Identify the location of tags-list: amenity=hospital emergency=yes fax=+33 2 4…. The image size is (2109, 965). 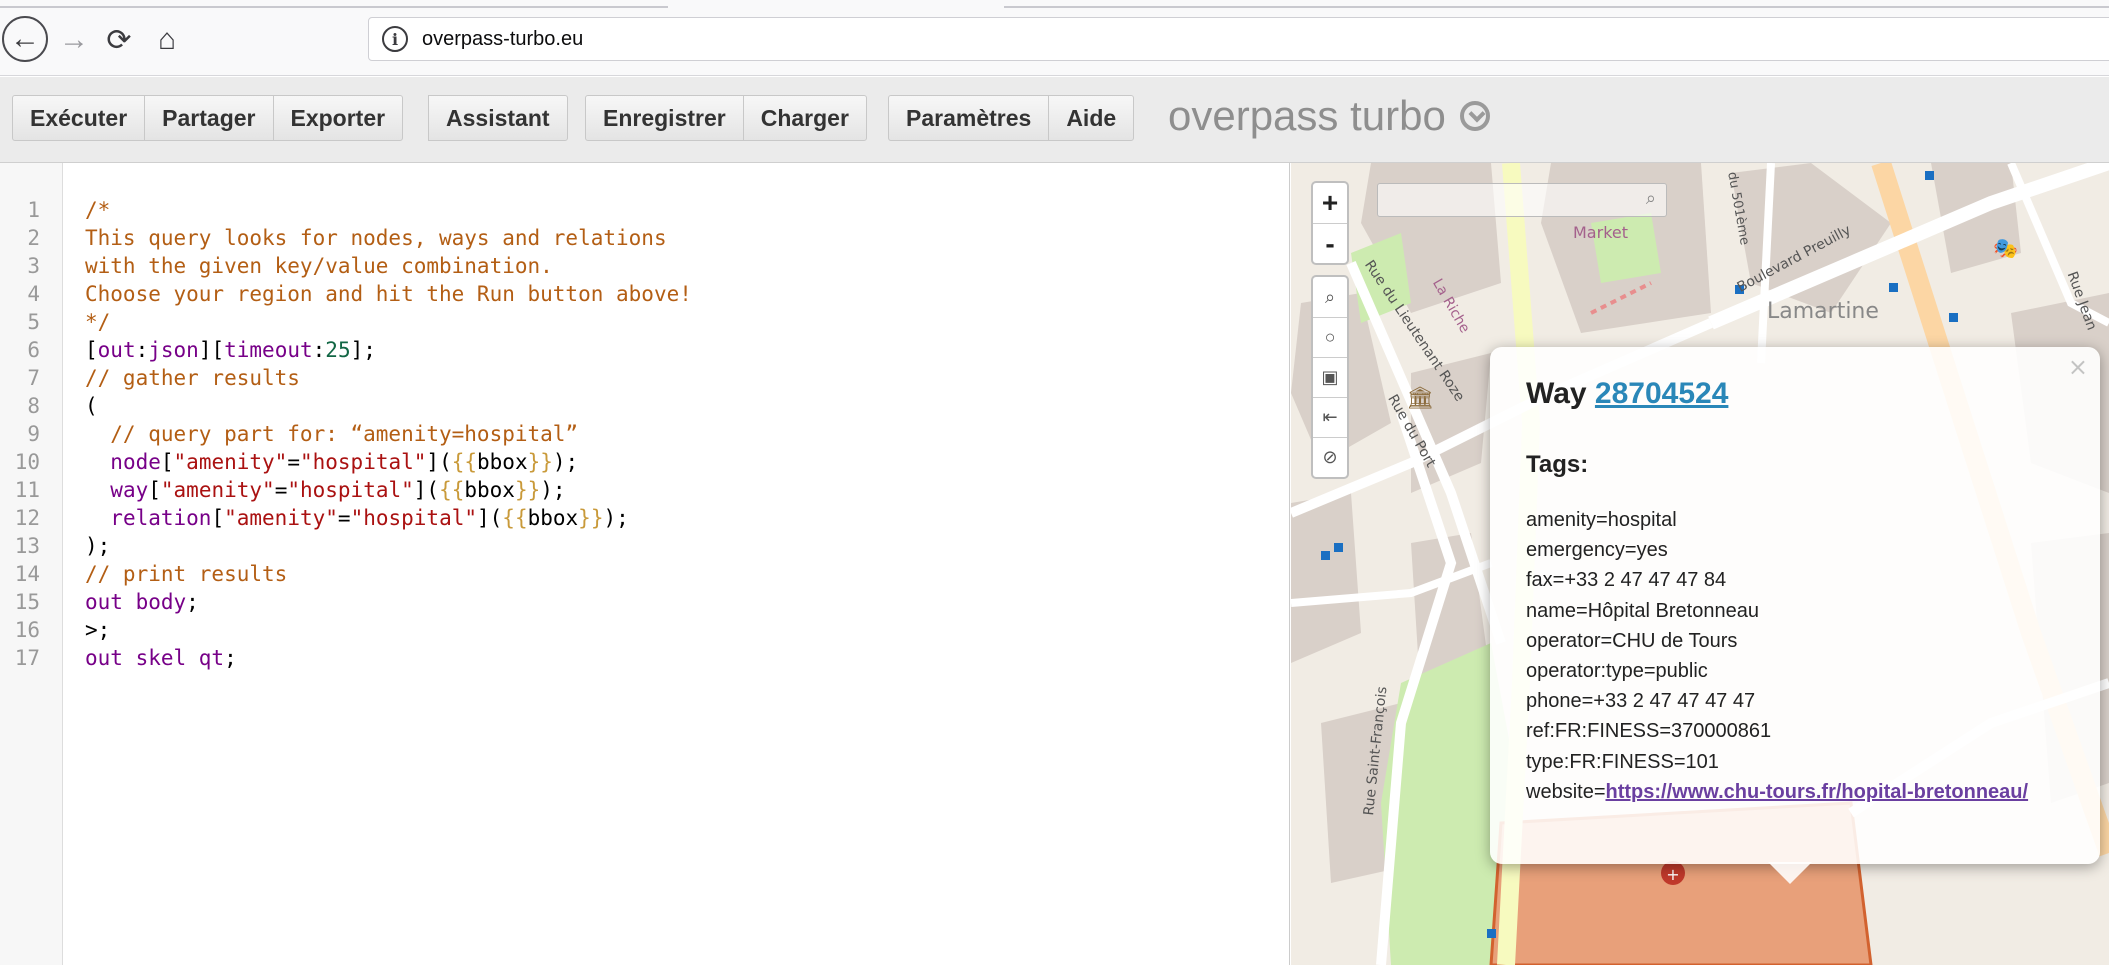
(1806, 656).